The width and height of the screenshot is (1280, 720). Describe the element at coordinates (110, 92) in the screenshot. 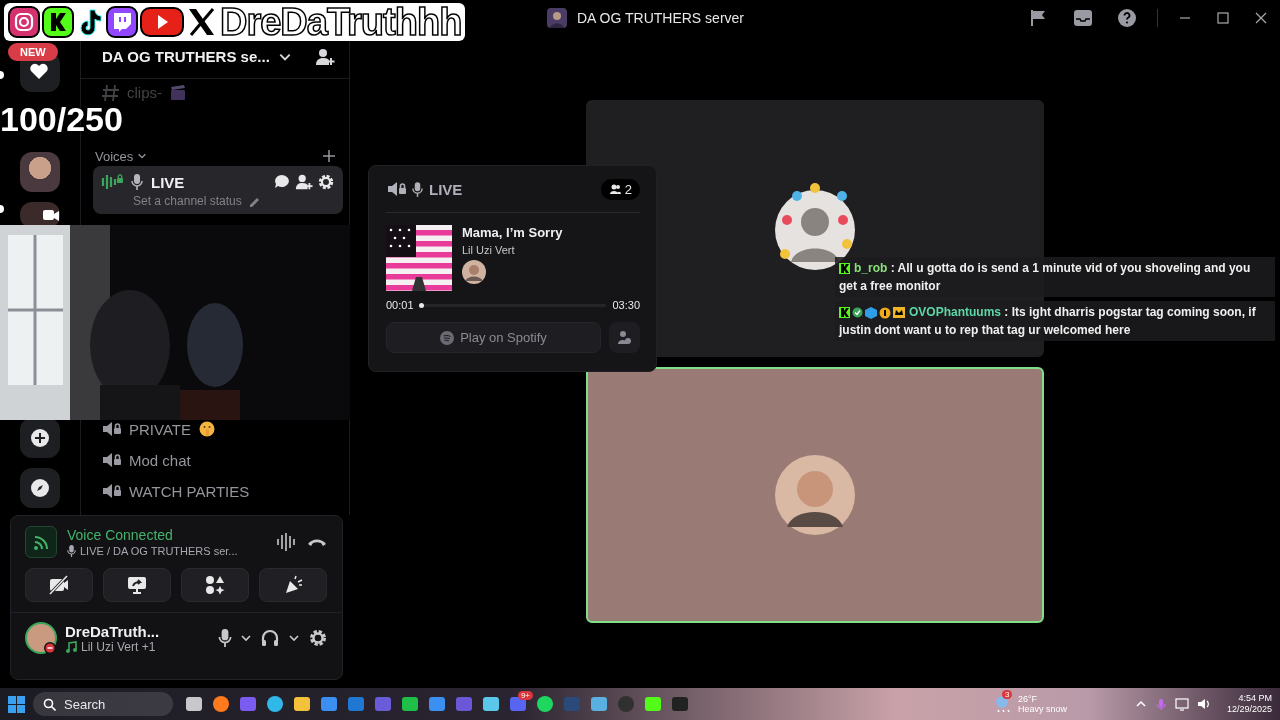

I see `hash-icon` at that location.